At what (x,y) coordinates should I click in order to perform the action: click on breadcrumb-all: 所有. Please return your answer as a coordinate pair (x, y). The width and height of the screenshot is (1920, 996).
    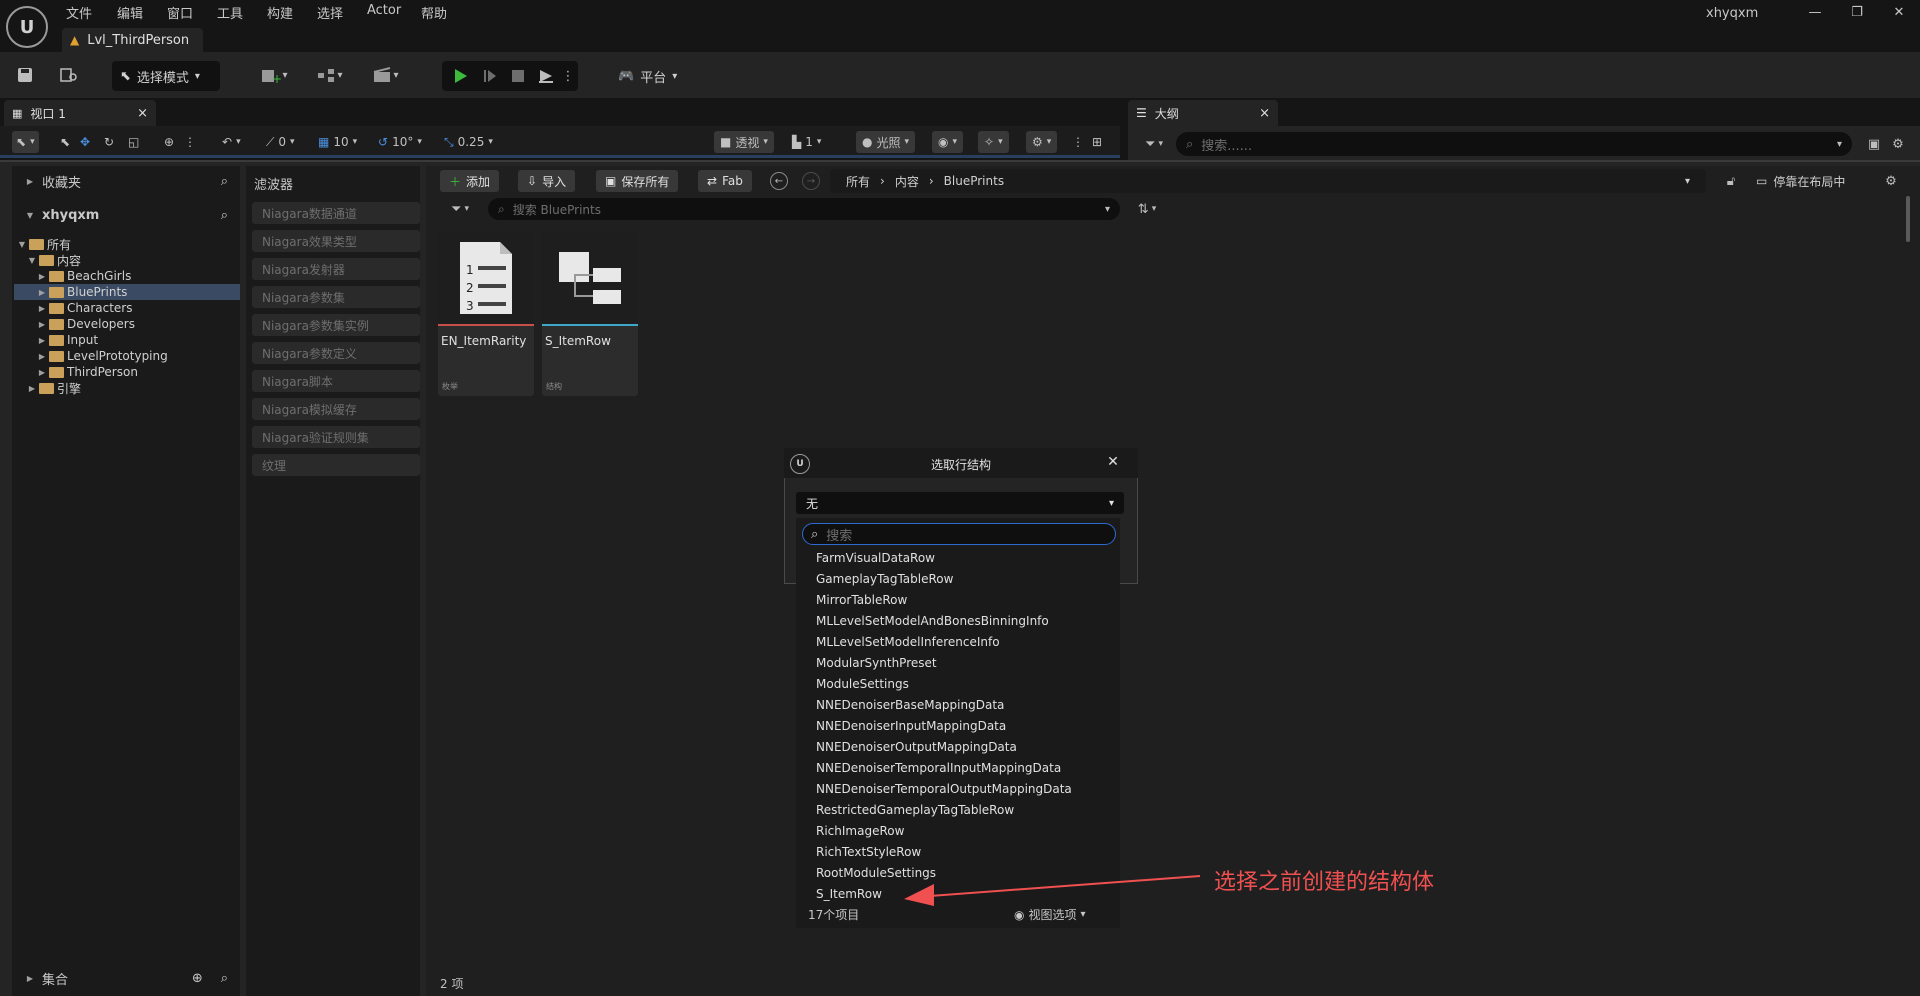
    Looking at the image, I should click on (858, 181).